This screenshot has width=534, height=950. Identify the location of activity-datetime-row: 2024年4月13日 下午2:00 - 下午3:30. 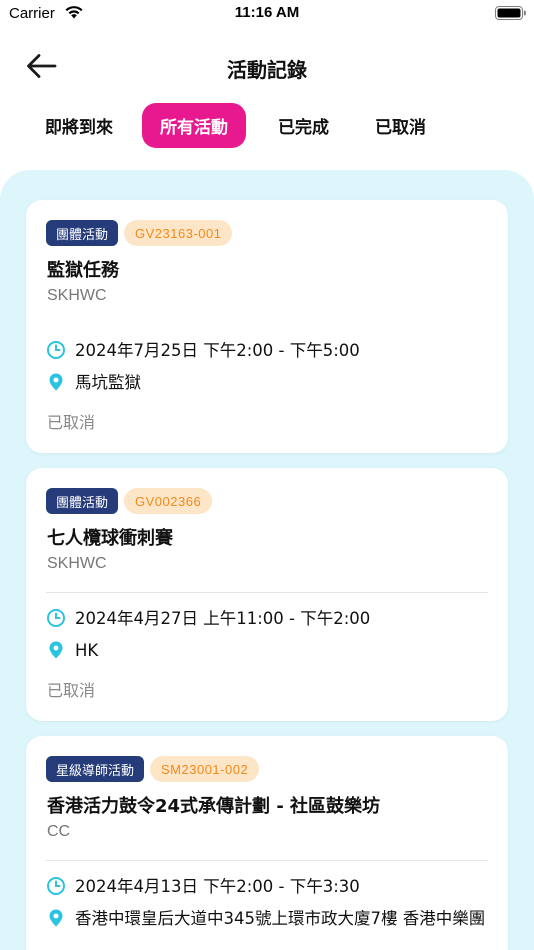
(203, 887).